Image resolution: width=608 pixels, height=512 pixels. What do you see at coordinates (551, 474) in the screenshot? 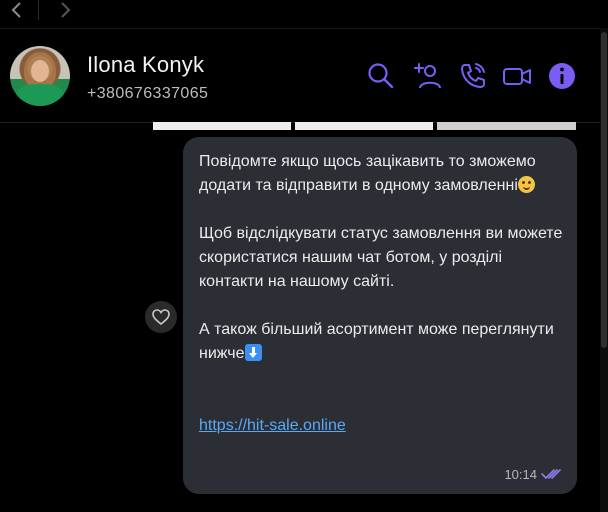
I see `read-receipt-icon` at bounding box center [551, 474].